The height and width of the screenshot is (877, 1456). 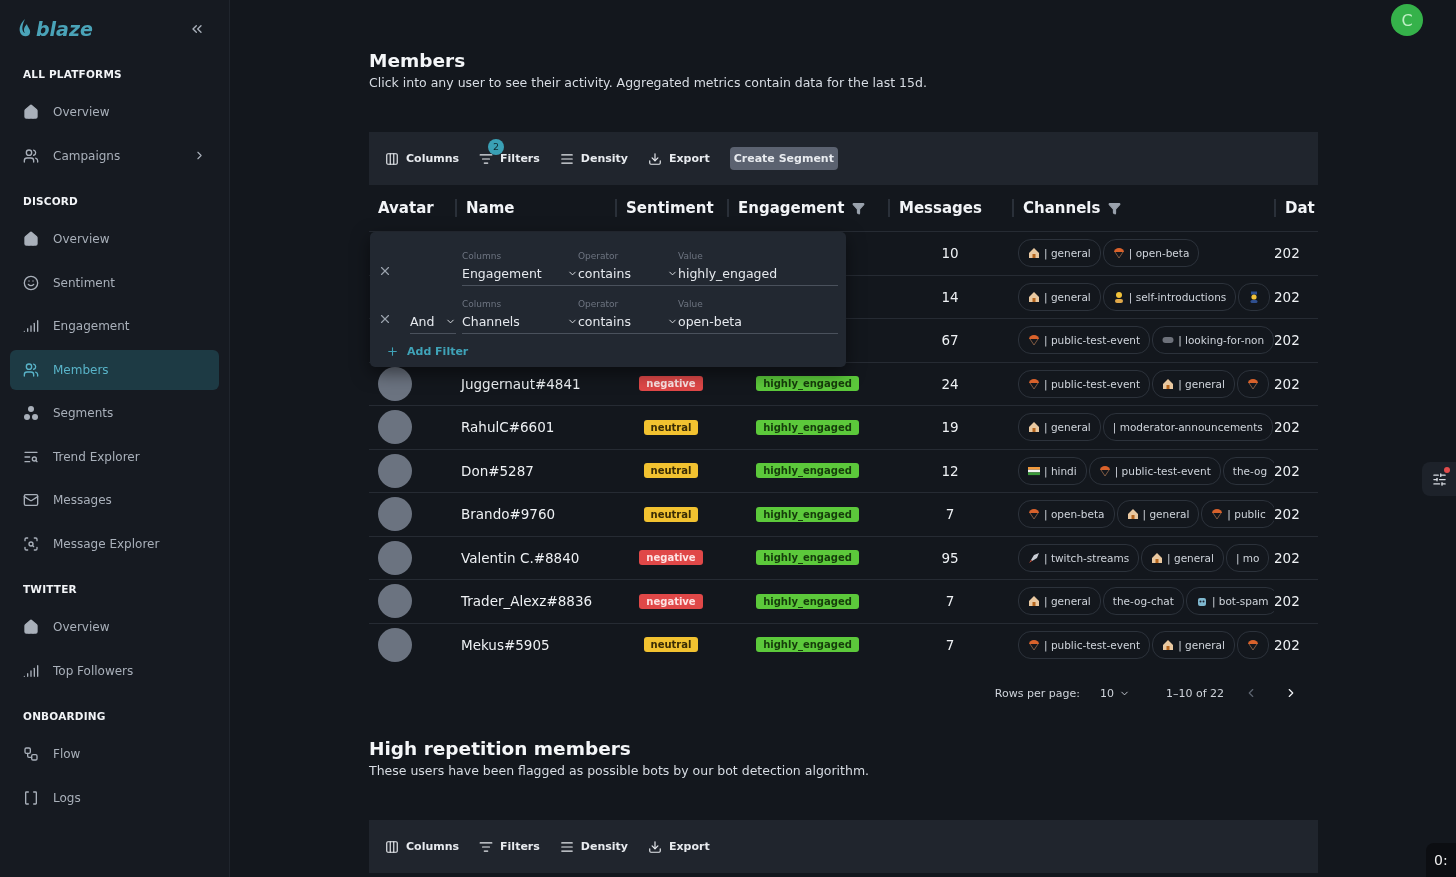 I want to click on sentiment-tag: negative, so click(x=671, y=601).